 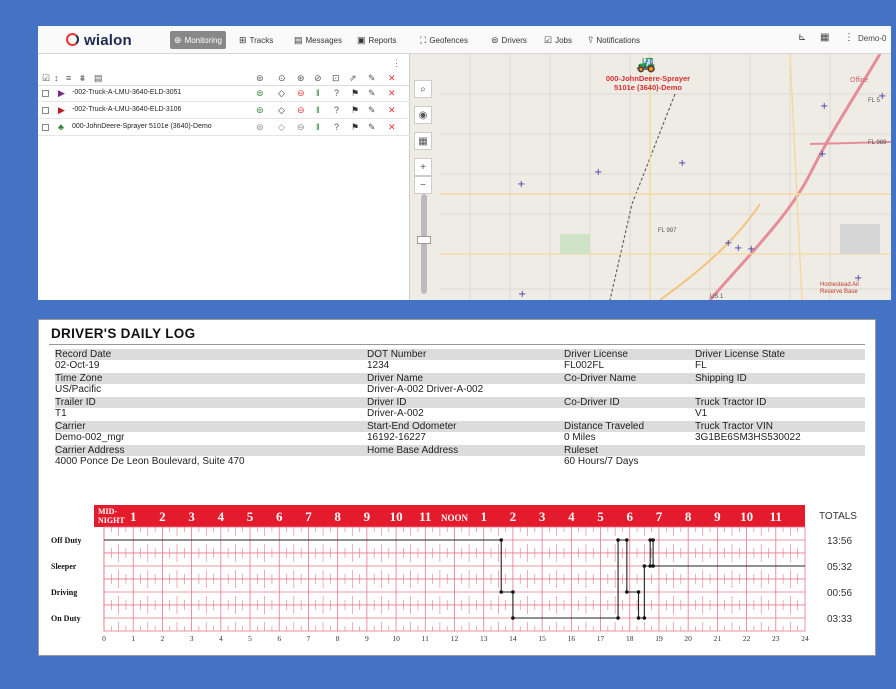 I want to click on app-logo: wialon, so click(x=99, y=40).